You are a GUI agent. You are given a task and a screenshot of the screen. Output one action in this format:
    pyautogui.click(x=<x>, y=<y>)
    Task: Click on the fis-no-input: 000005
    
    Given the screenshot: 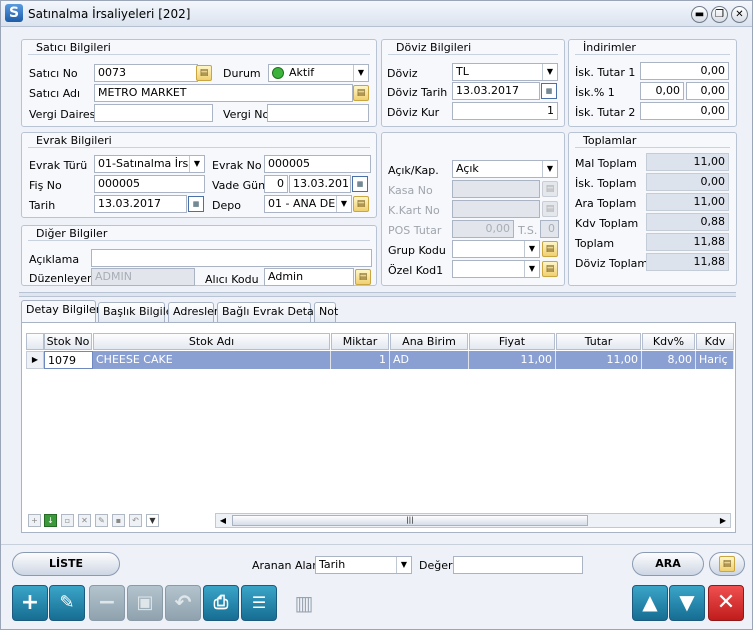 What is the action you would take?
    pyautogui.click(x=149, y=184)
    